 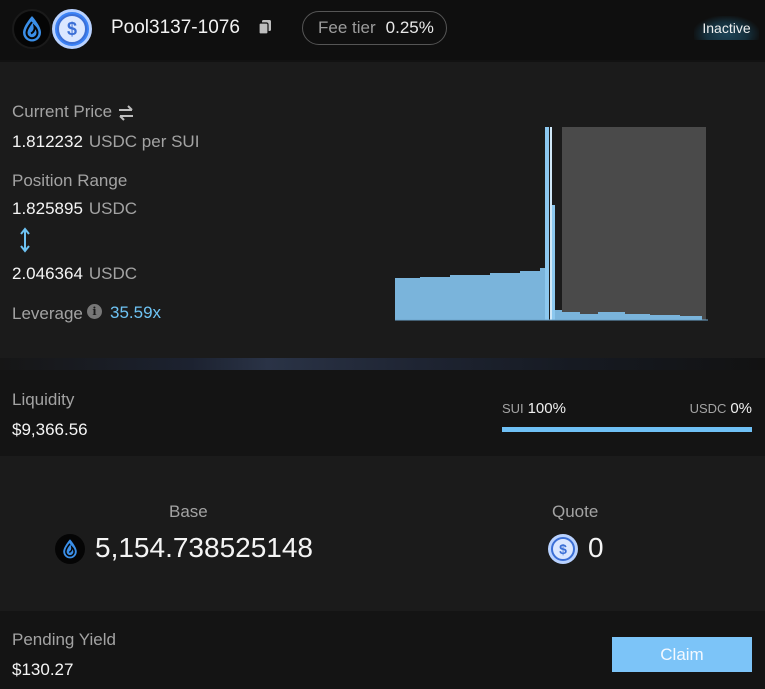 I want to click on base-ratio: SUI 100%, so click(x=534, y=408).